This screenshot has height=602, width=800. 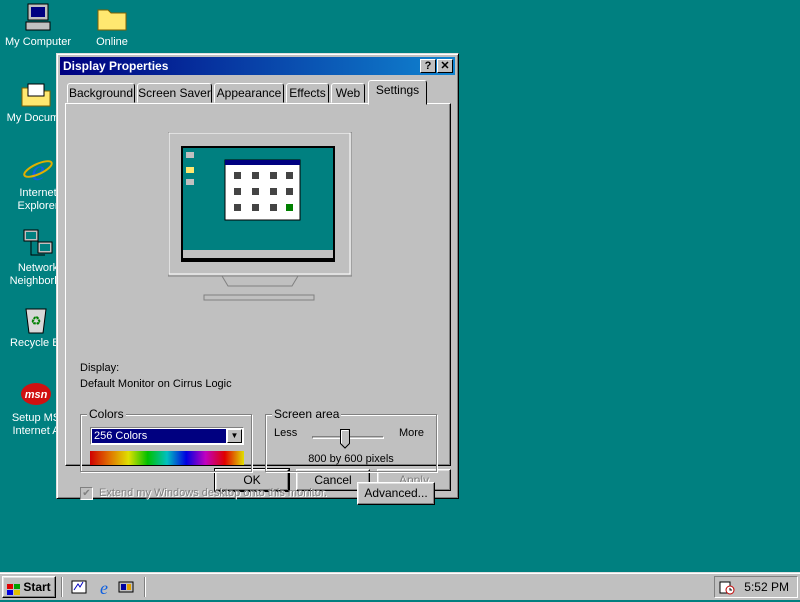 I want to click on computer-icon, so click(x=38, y=18).